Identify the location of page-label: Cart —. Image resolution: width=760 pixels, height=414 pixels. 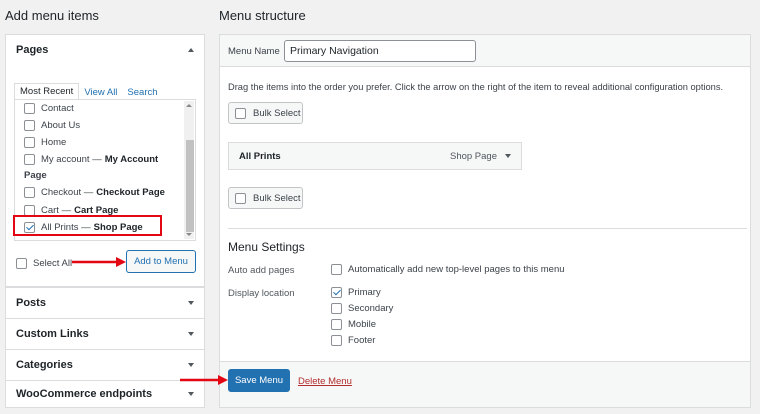
(56, 210).